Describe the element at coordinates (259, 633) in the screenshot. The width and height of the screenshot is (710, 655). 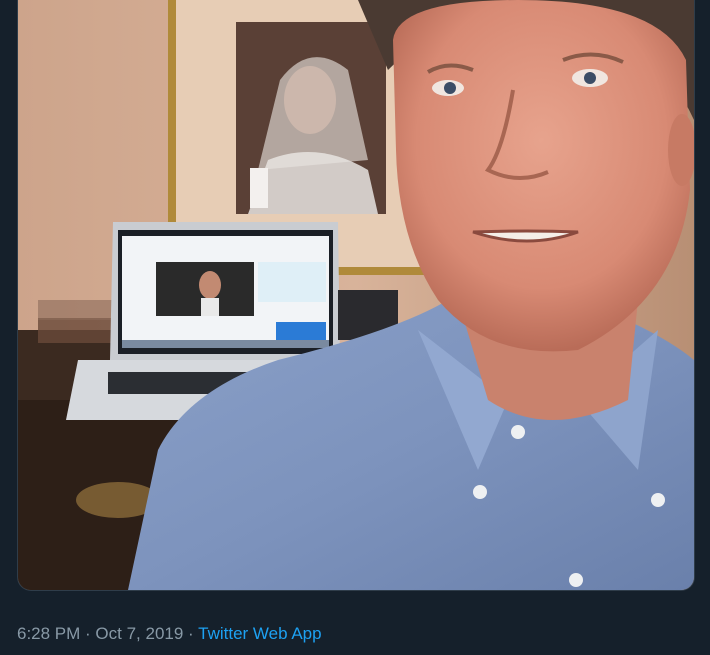
I see `tweet-source-link: Twitter Web App` at that location.